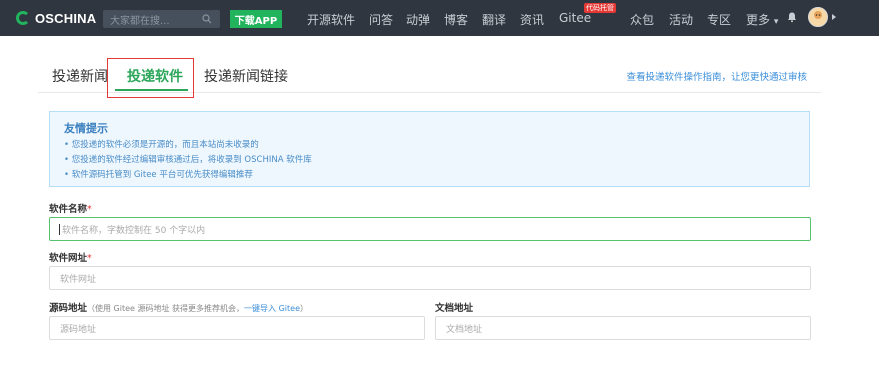 The image size is (879, 370). I want to click on guide-link: 查看投递软件操作指南，让您更快通过审核, so click(716, 76).